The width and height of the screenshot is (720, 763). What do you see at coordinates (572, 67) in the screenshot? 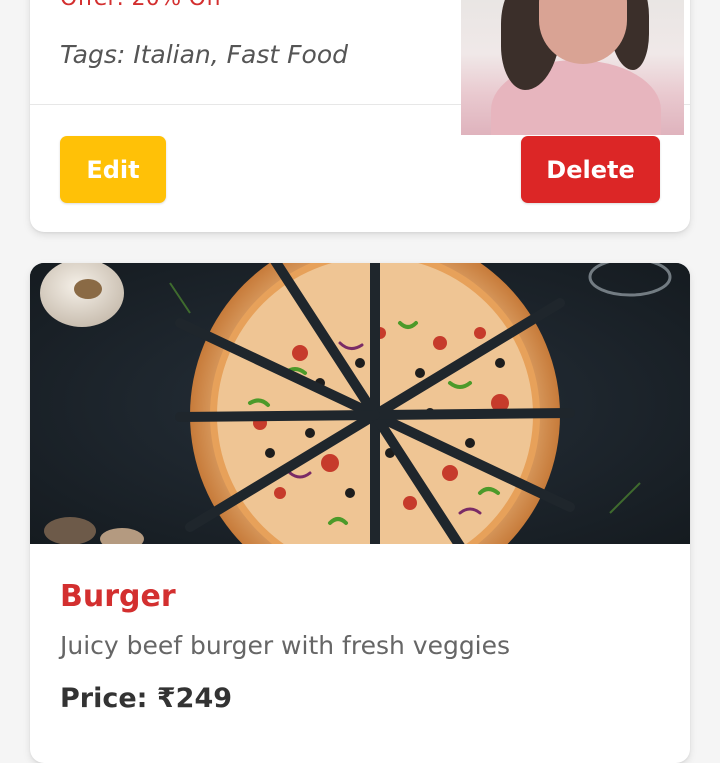
I see `food-thumbnail-image` at bounding box center [572, 67].